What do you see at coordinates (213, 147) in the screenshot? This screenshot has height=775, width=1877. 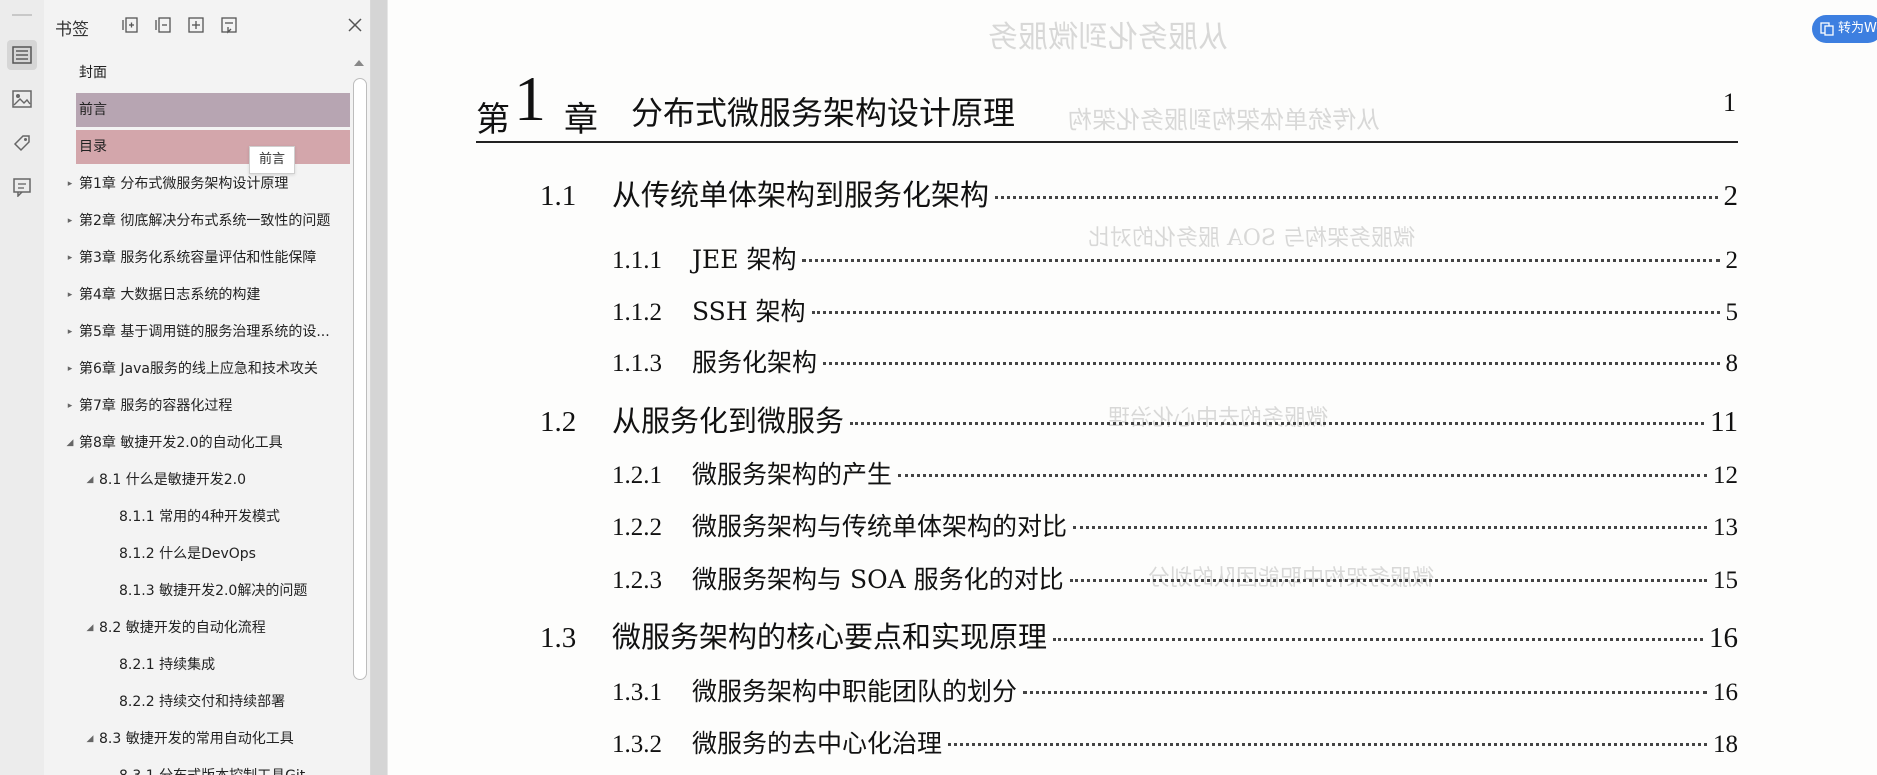 I see `bookmark-item: 目录` at bounding box center [213, 147].